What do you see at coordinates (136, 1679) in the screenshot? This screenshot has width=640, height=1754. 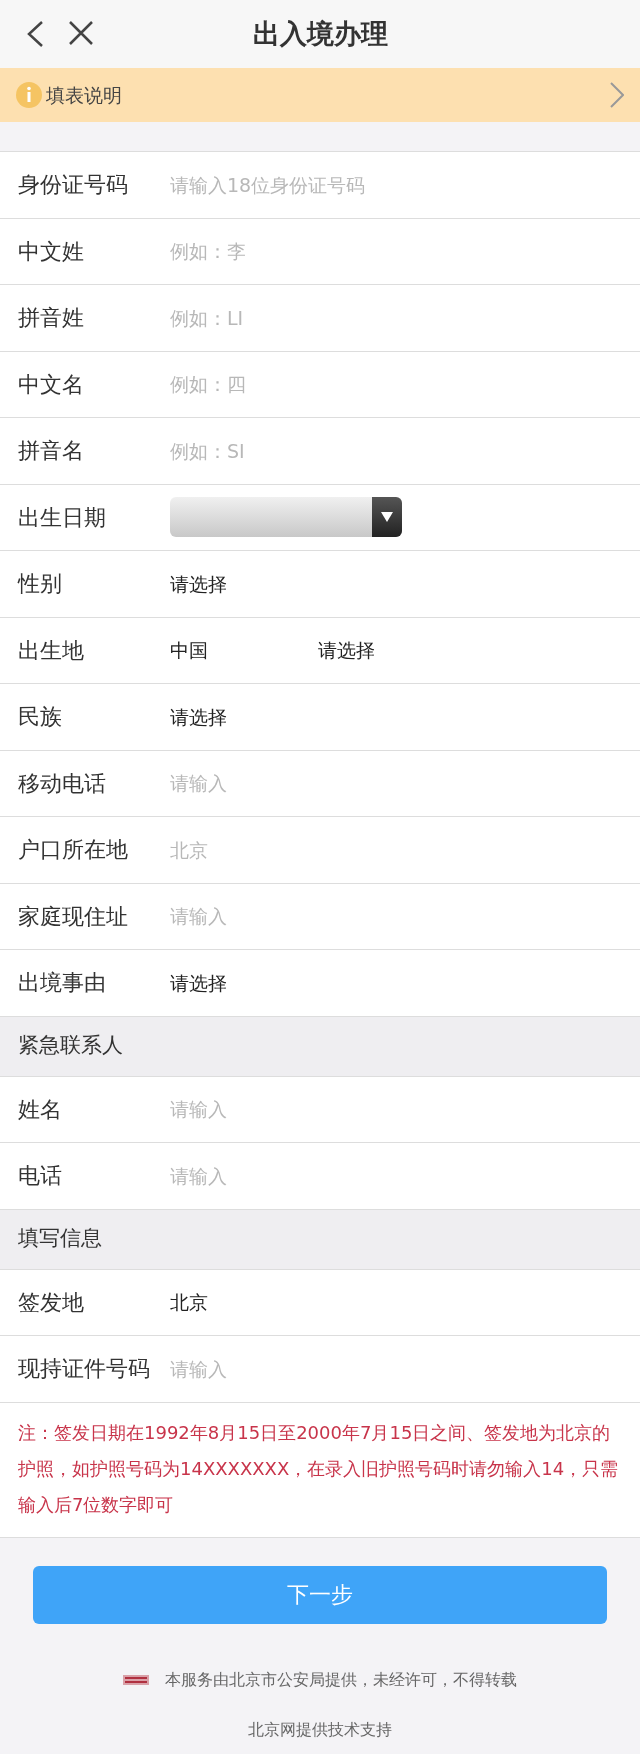 I see `badge-icon` at bounding box center [136, 1679].